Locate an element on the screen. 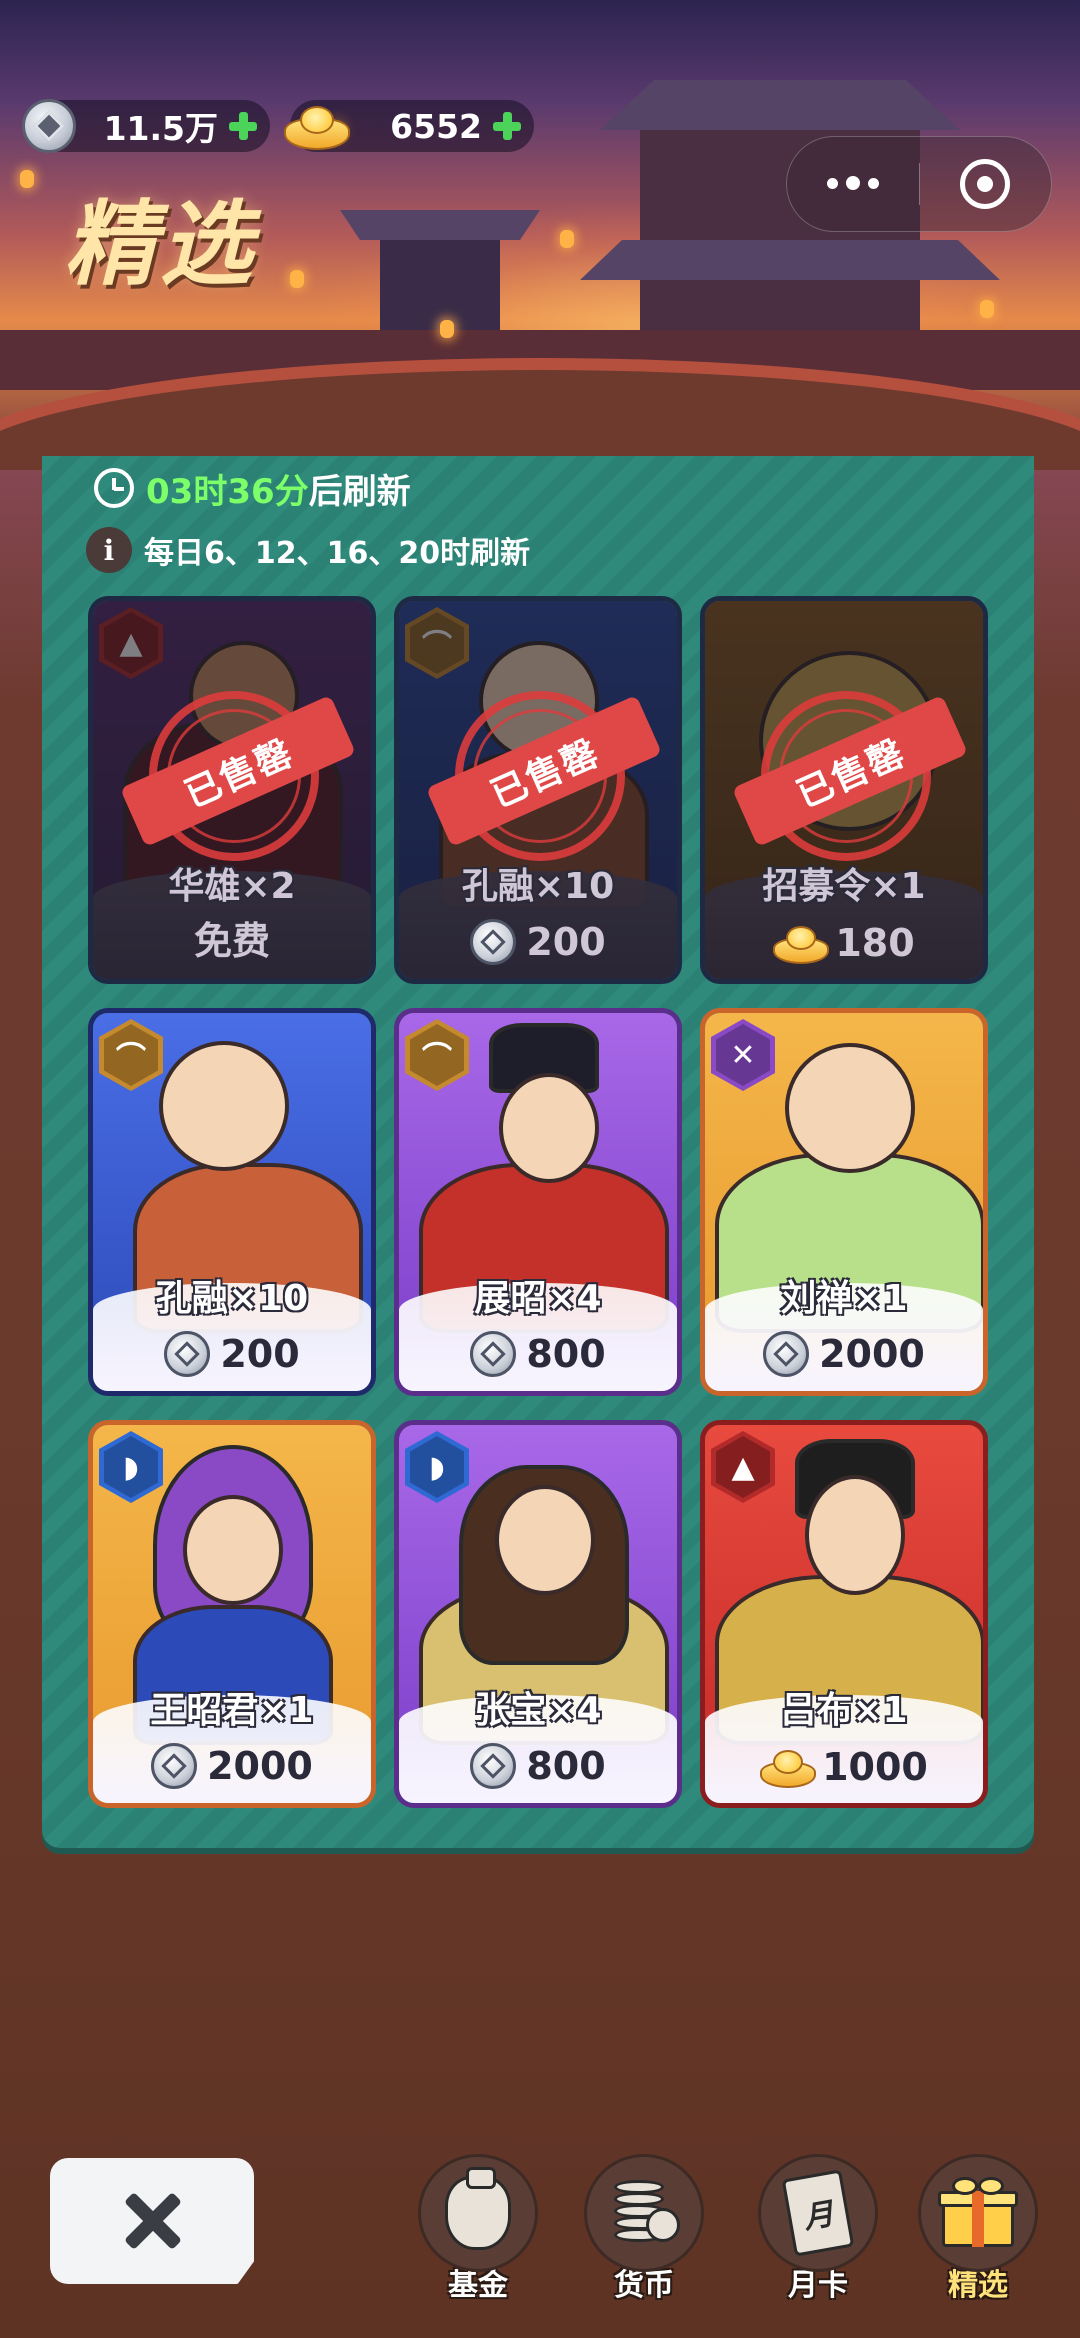 Image resolution: width=1080 pixels, height=2338 pixels. shop-card-zhanzhao: ⌒ 展昭×4 800 is located at coordinates (538, 1202).